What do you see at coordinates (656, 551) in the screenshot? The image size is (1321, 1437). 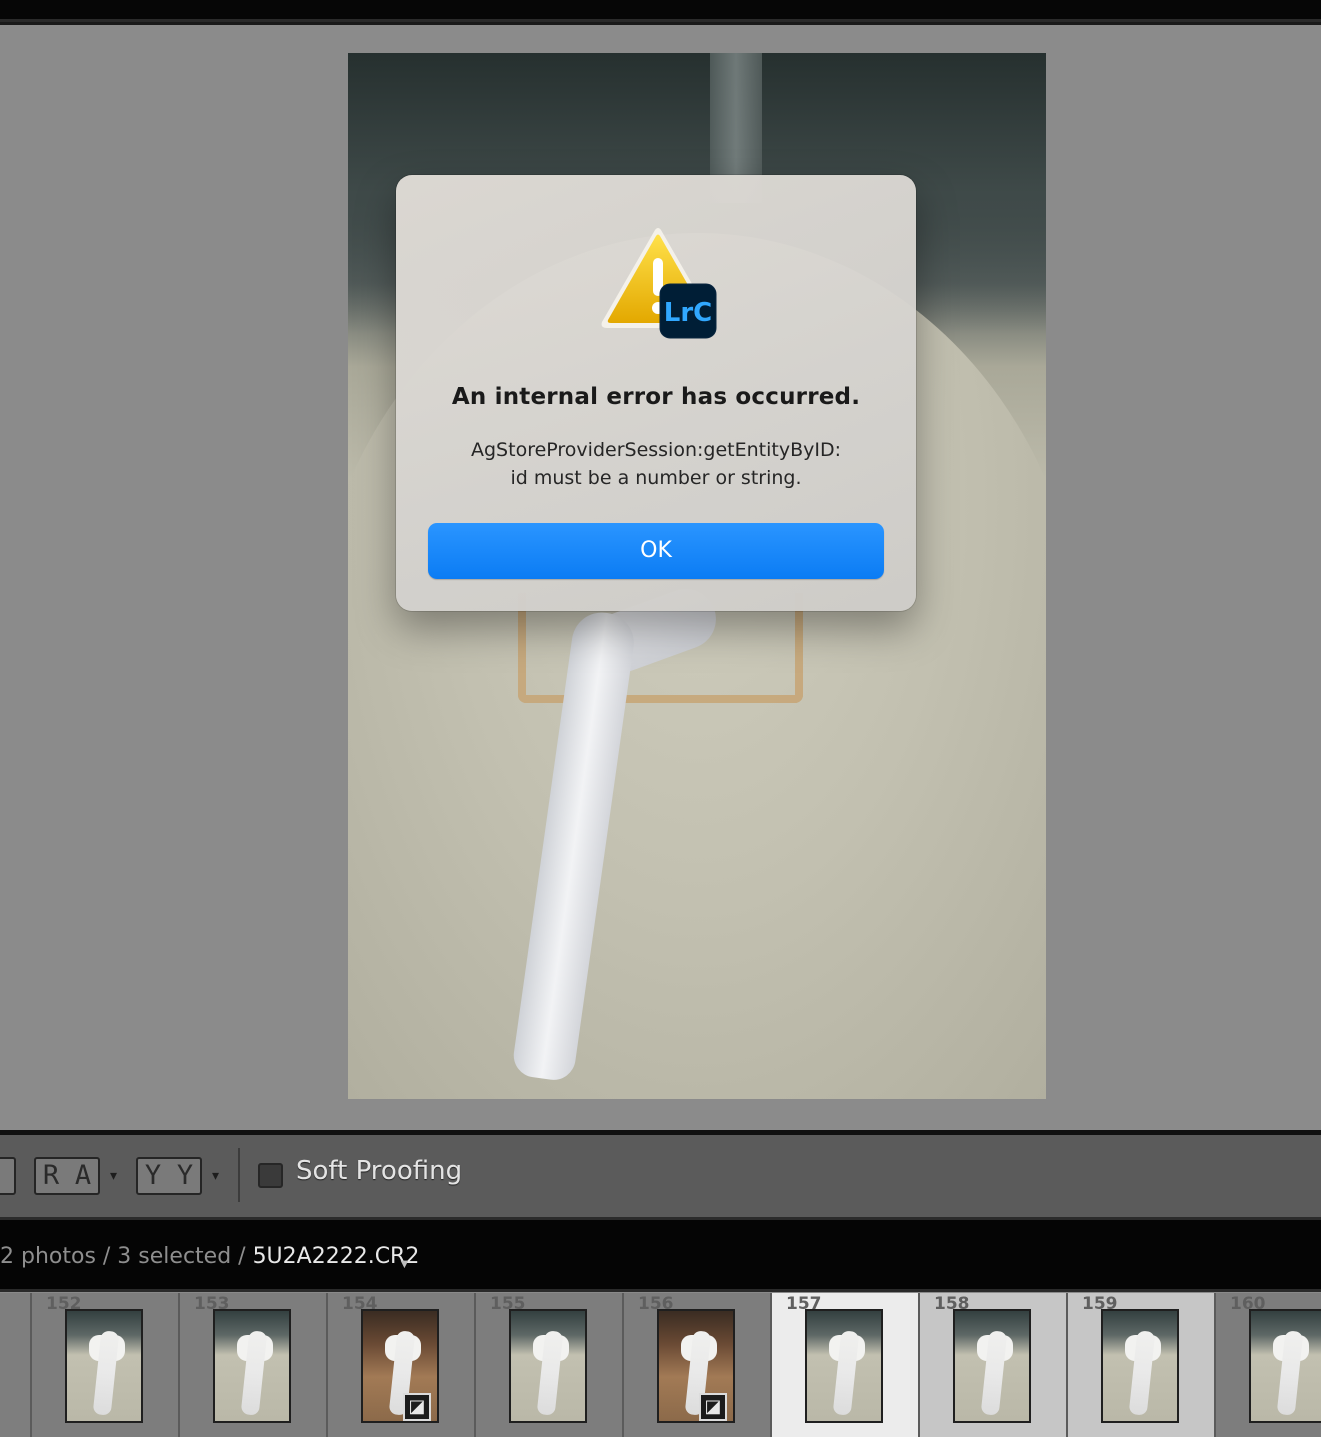 I see `ok-button: OK` at bounding box center [656, 551].